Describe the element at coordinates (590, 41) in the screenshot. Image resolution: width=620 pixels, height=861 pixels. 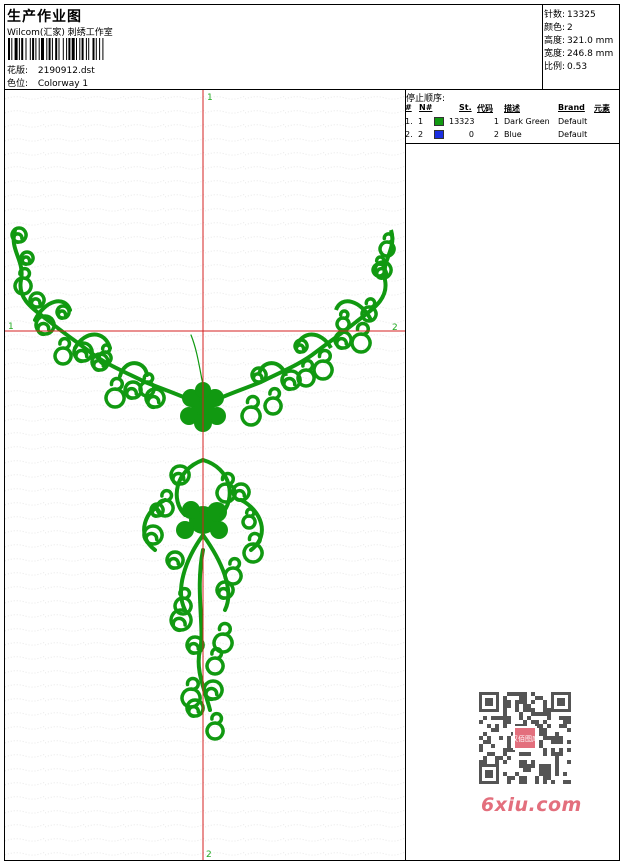
I see `stat-height-value: 321.0 mm` at that location.